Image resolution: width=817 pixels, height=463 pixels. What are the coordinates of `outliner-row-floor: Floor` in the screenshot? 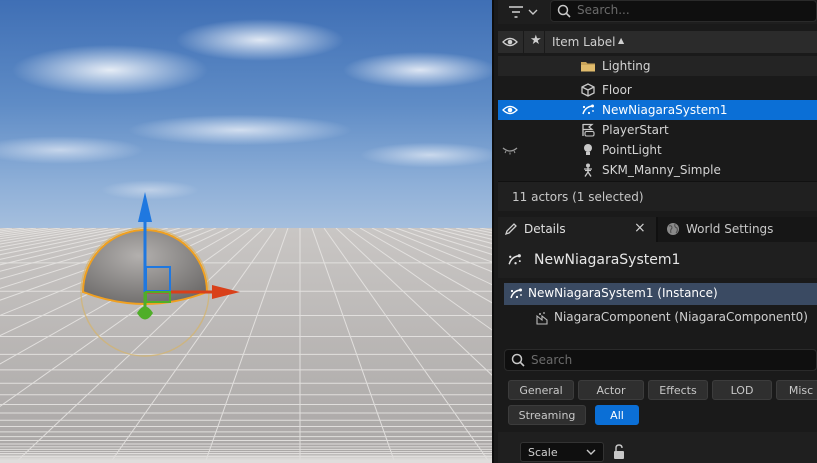 It's located at (657, 90).